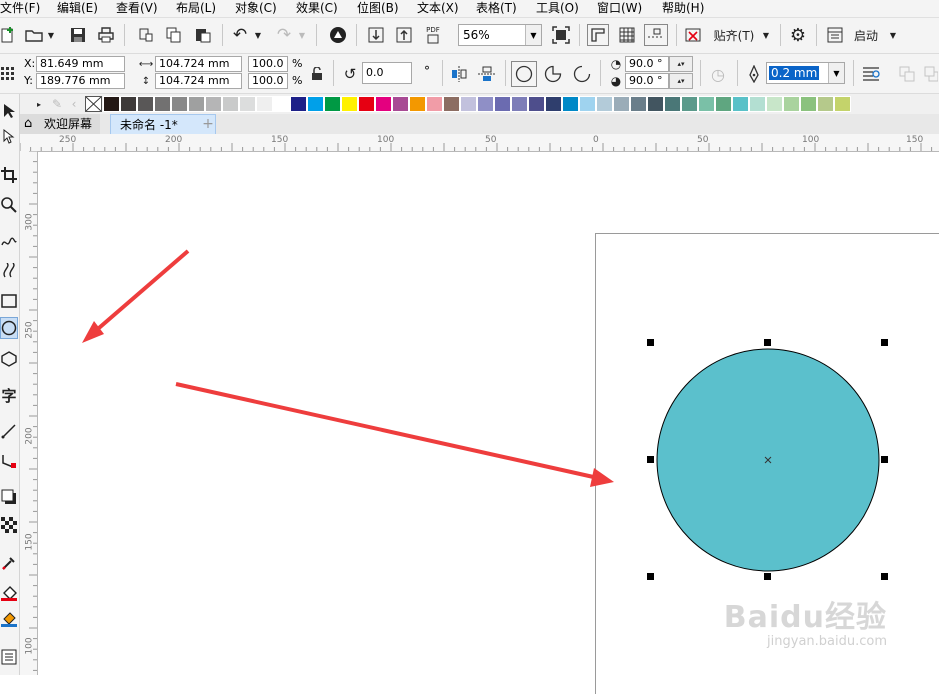 This screenshot has width=939, height=694. I want to click on mirror-vertical-icon, so click(487, 74).